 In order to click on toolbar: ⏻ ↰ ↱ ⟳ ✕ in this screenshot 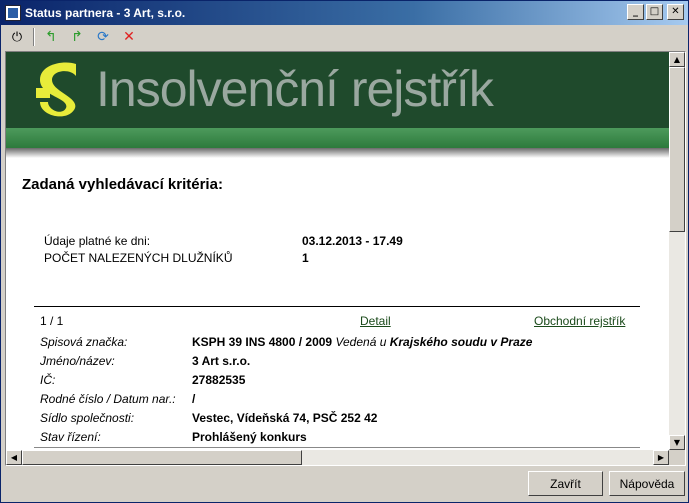, I will do `click(344, 37)`.